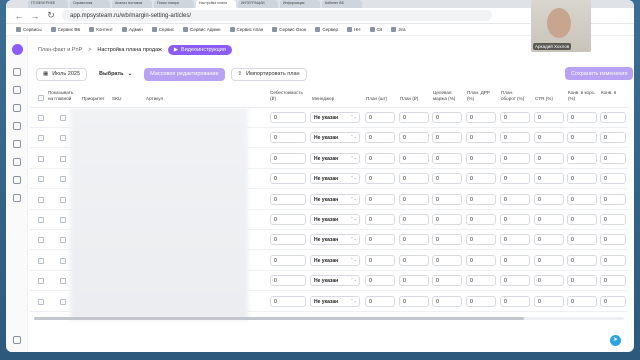 This screenshot has width=640, height=360. Describe the element at coordinates (116, 99) in the screenshot. I see `col-sku: SKU` at that location.